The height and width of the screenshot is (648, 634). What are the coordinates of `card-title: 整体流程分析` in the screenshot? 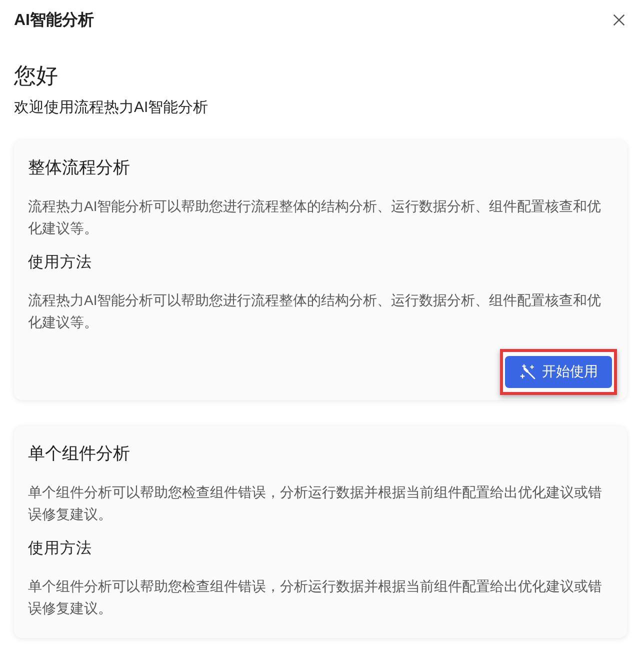 It's located at (79, 168).